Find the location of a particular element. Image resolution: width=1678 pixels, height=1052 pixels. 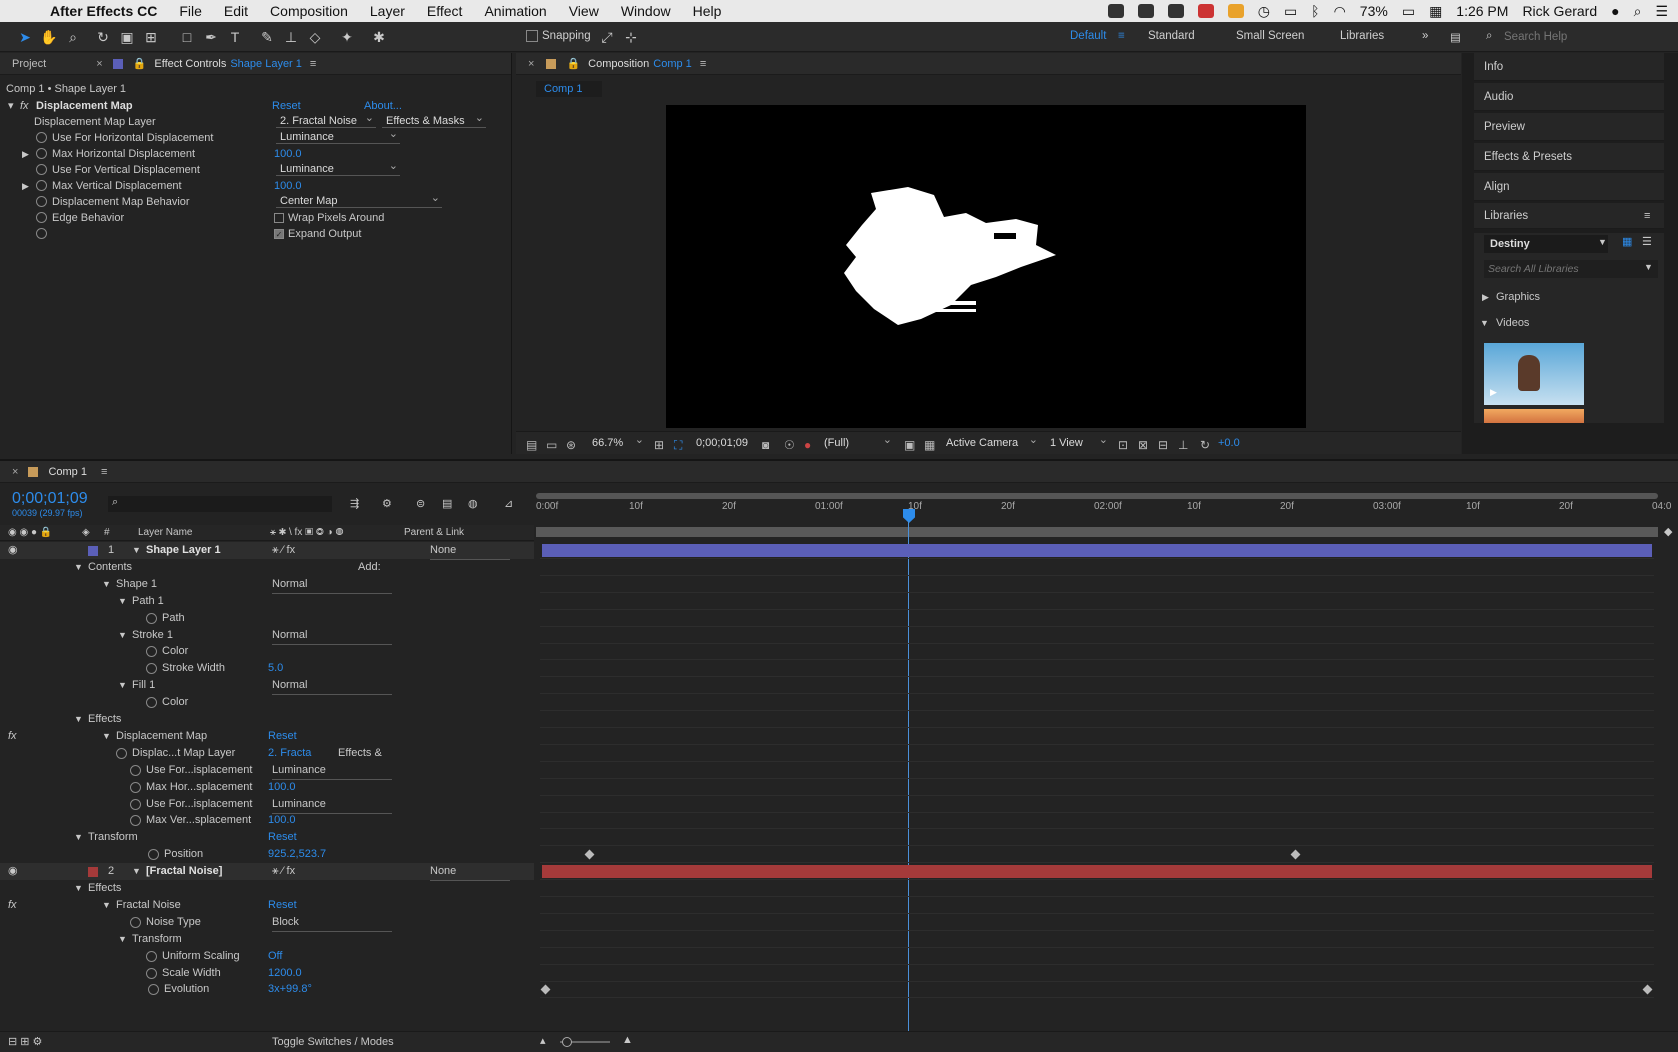

library-select: Destiny is located at coordinates (1546, 244).